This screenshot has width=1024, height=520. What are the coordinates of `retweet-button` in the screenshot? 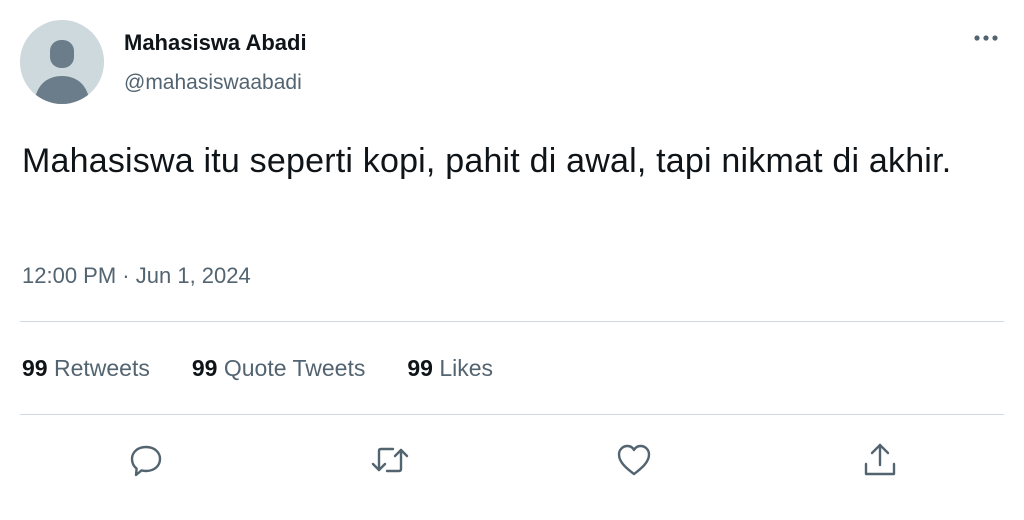 It's located at (390, 460).